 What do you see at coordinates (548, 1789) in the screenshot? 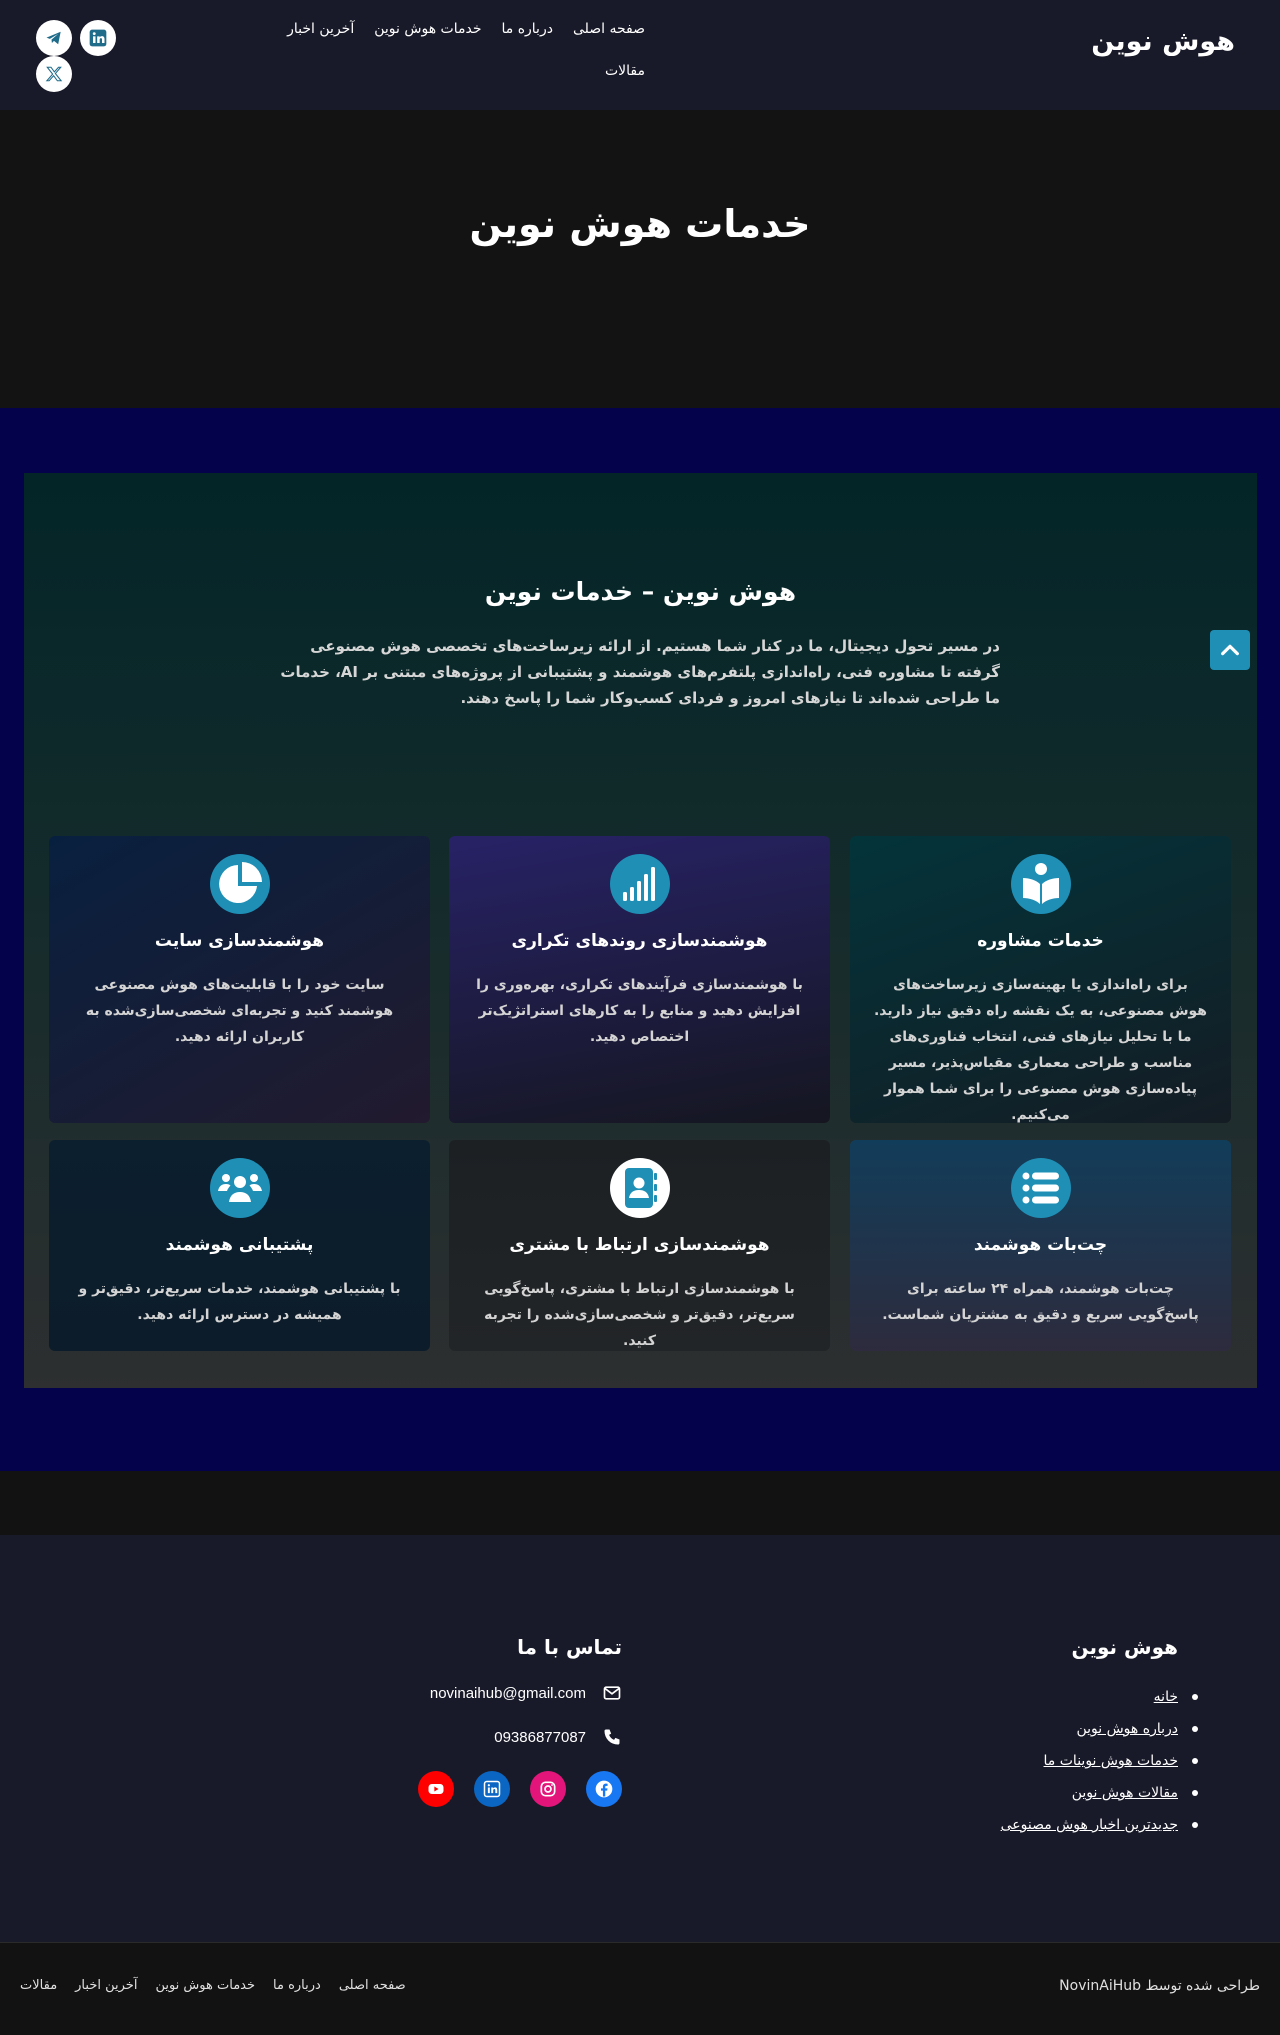
I see `instagram-icon` at bounding box center [548, 1789].